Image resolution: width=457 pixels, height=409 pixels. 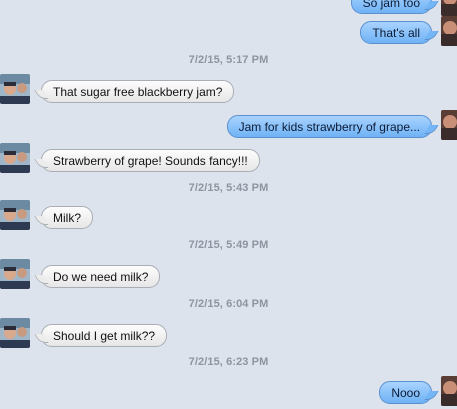 I want to click on incoming-message-bubble: That sugar free blackberry jam?, so click(x=138, y=91).